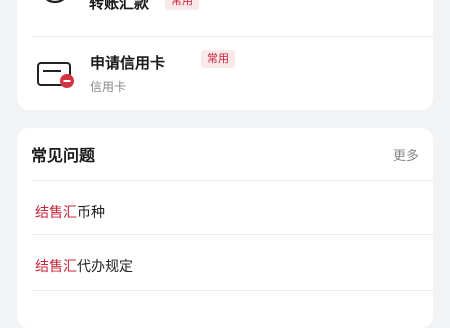 The width and height of the screenshot is (450, 328). What do you see at coordinates (225, 18) in the screenshot?
I see `service-item-transfer: 转账汇款 常用` at bounding box center [225, 18].